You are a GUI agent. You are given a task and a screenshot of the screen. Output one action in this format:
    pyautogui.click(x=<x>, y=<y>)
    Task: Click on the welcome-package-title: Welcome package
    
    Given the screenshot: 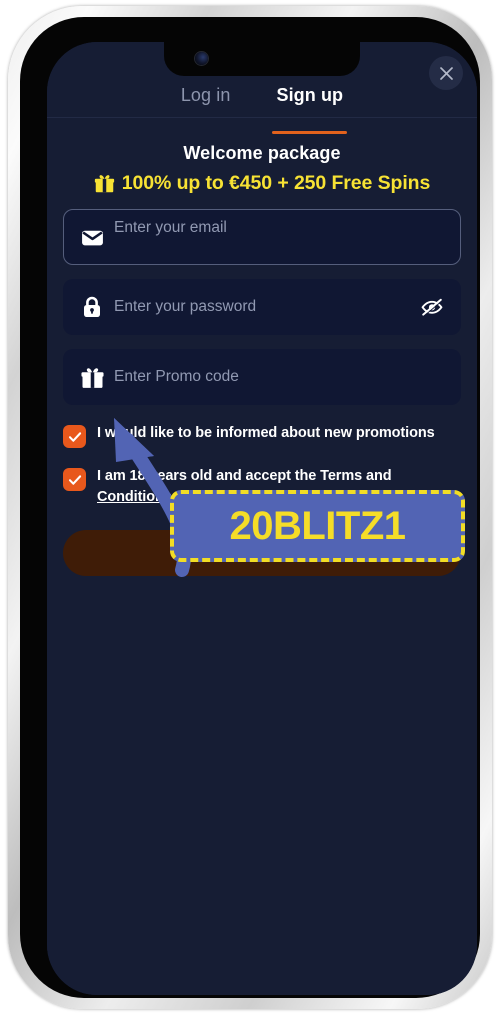 What is the action you would take?
    pyautogui.click(x=262, y=153)
    